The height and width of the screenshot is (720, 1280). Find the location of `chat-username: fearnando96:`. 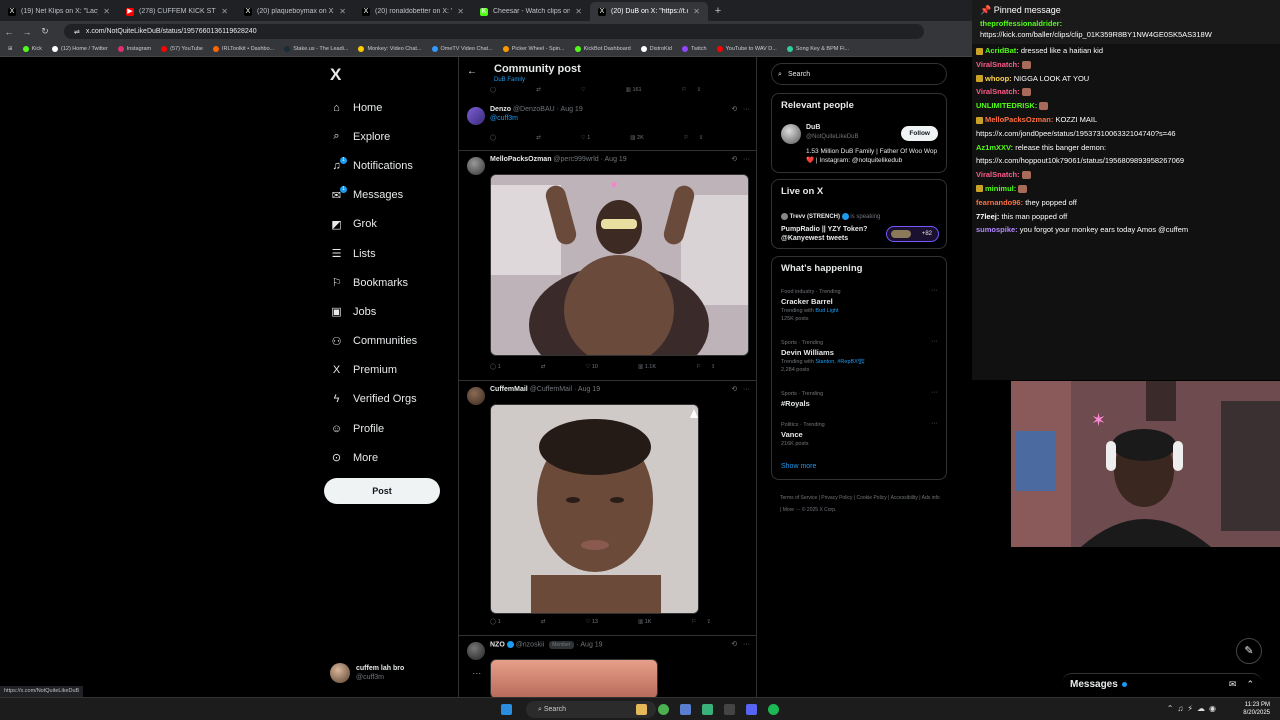

chat-username: fearnando96: is located at coordinates (999, 202).